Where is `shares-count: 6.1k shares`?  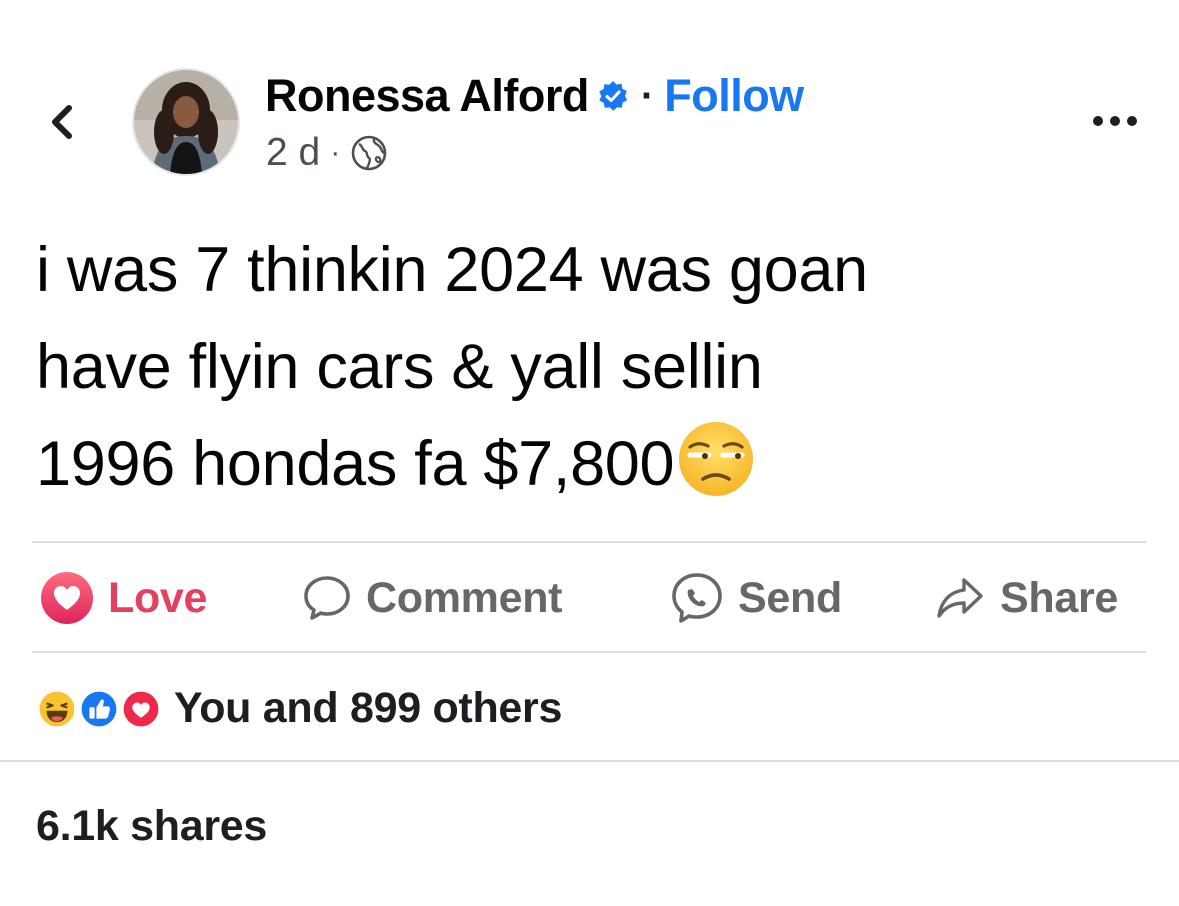 shares-count: 6.1k shares is located at coordinates (151, 826).